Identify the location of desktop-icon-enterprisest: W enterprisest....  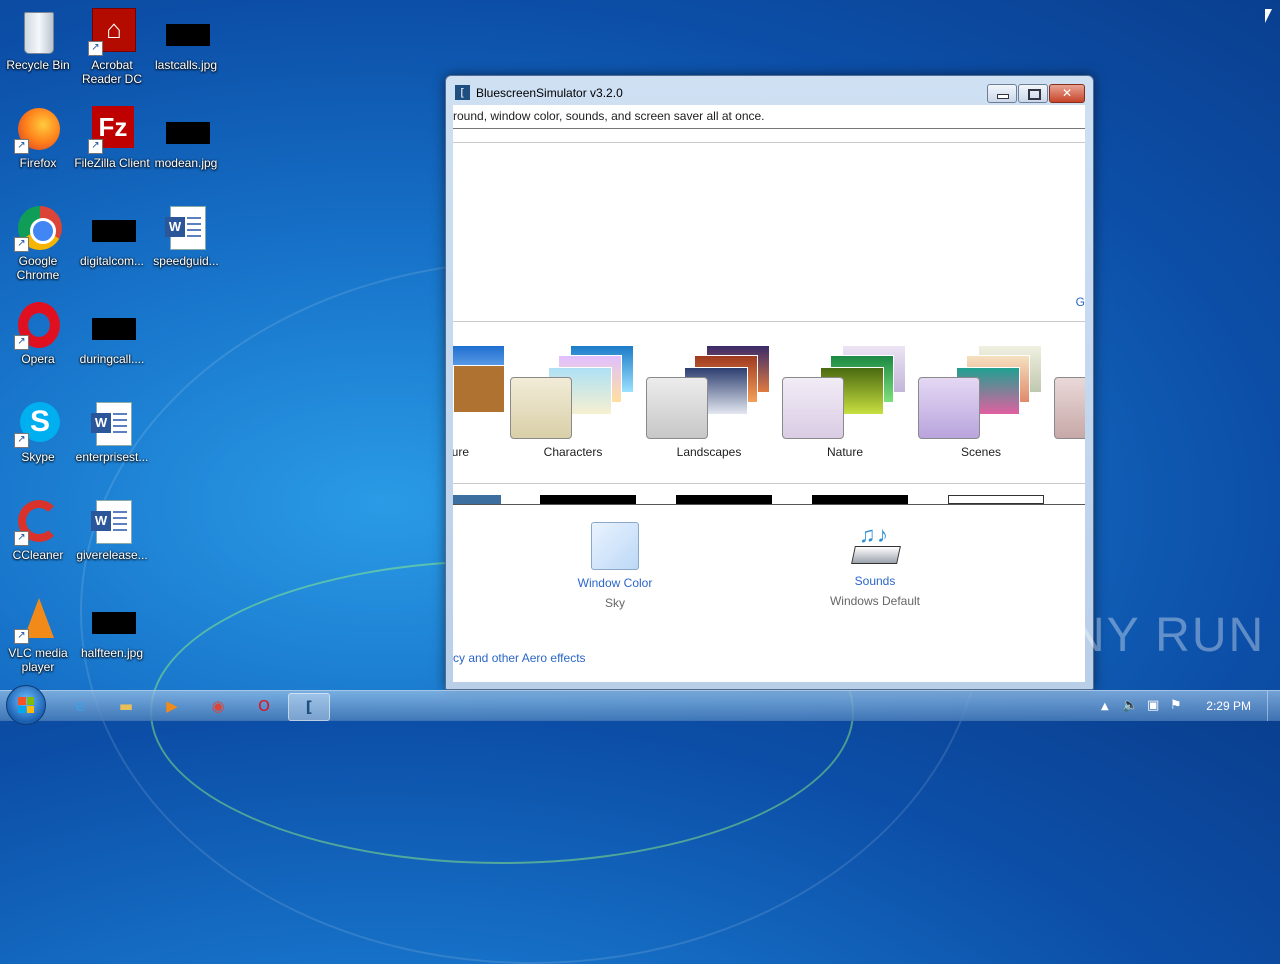
(112, 432).